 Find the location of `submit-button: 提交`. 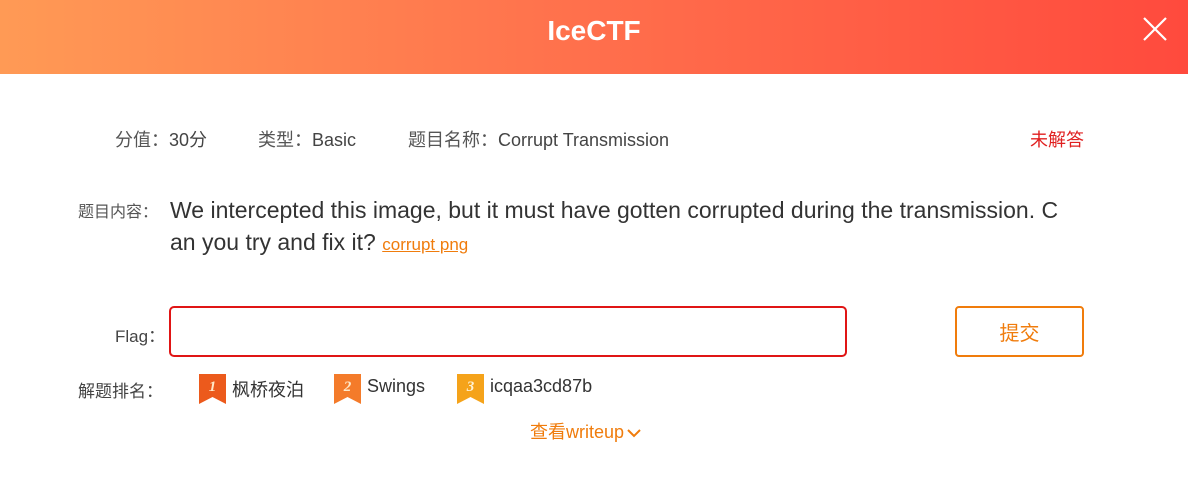

submit-button: 提交 is located at coordinates (1019, 331).